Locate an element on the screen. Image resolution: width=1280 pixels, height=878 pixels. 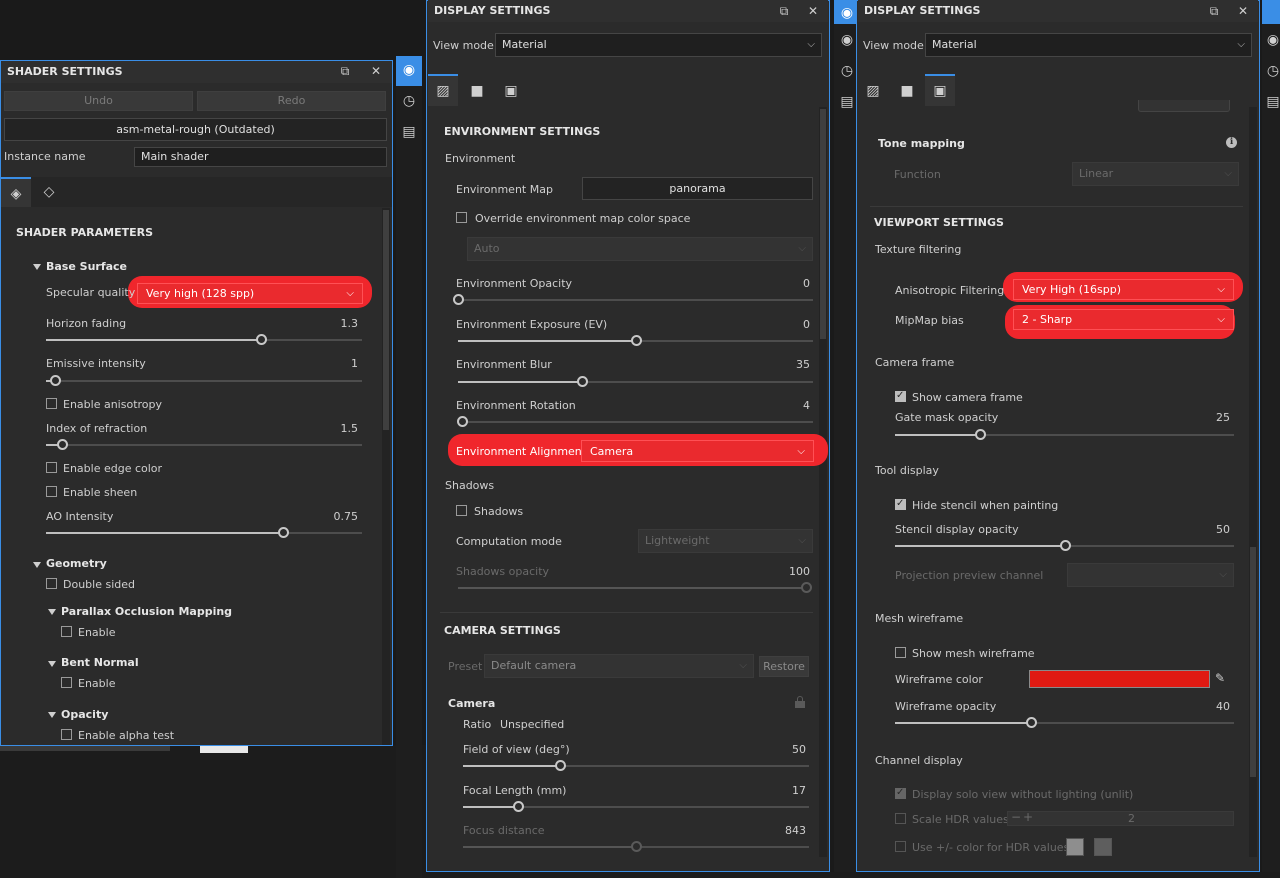
display2-scroll-thumb is located at coordinates (1253, 662).